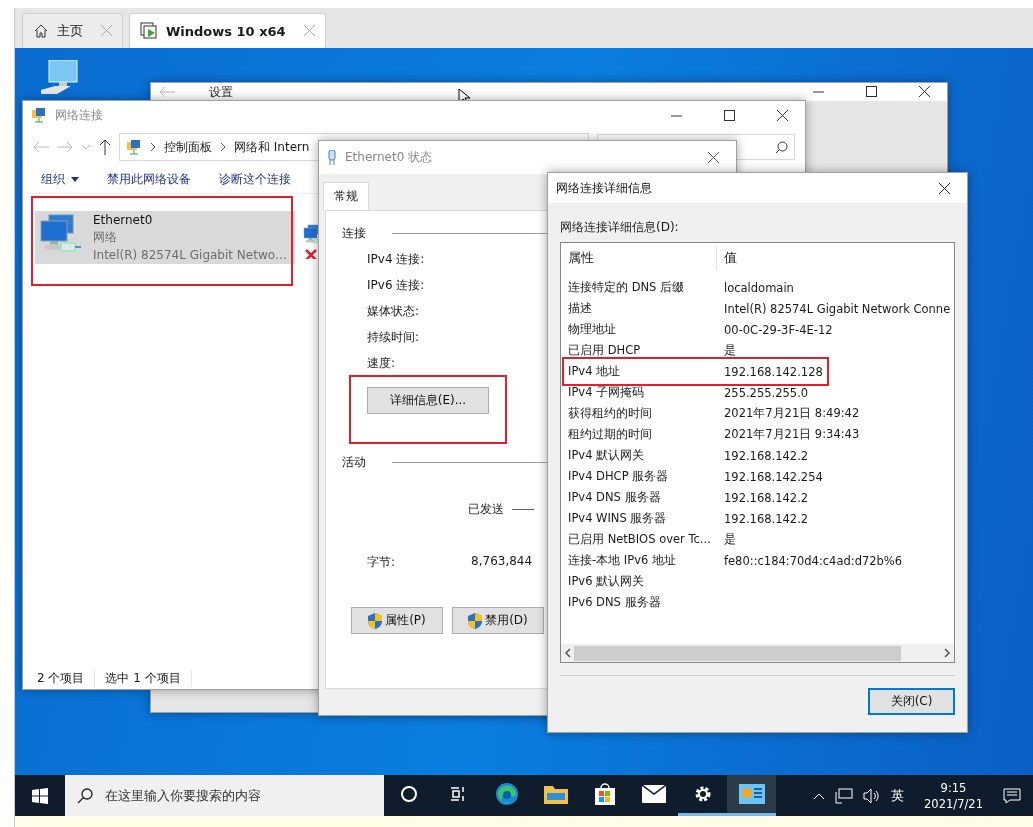  Describe the element at coordinates (396, 285) in the screenshot. I see `field-label: IPv6 连接:` at that location.